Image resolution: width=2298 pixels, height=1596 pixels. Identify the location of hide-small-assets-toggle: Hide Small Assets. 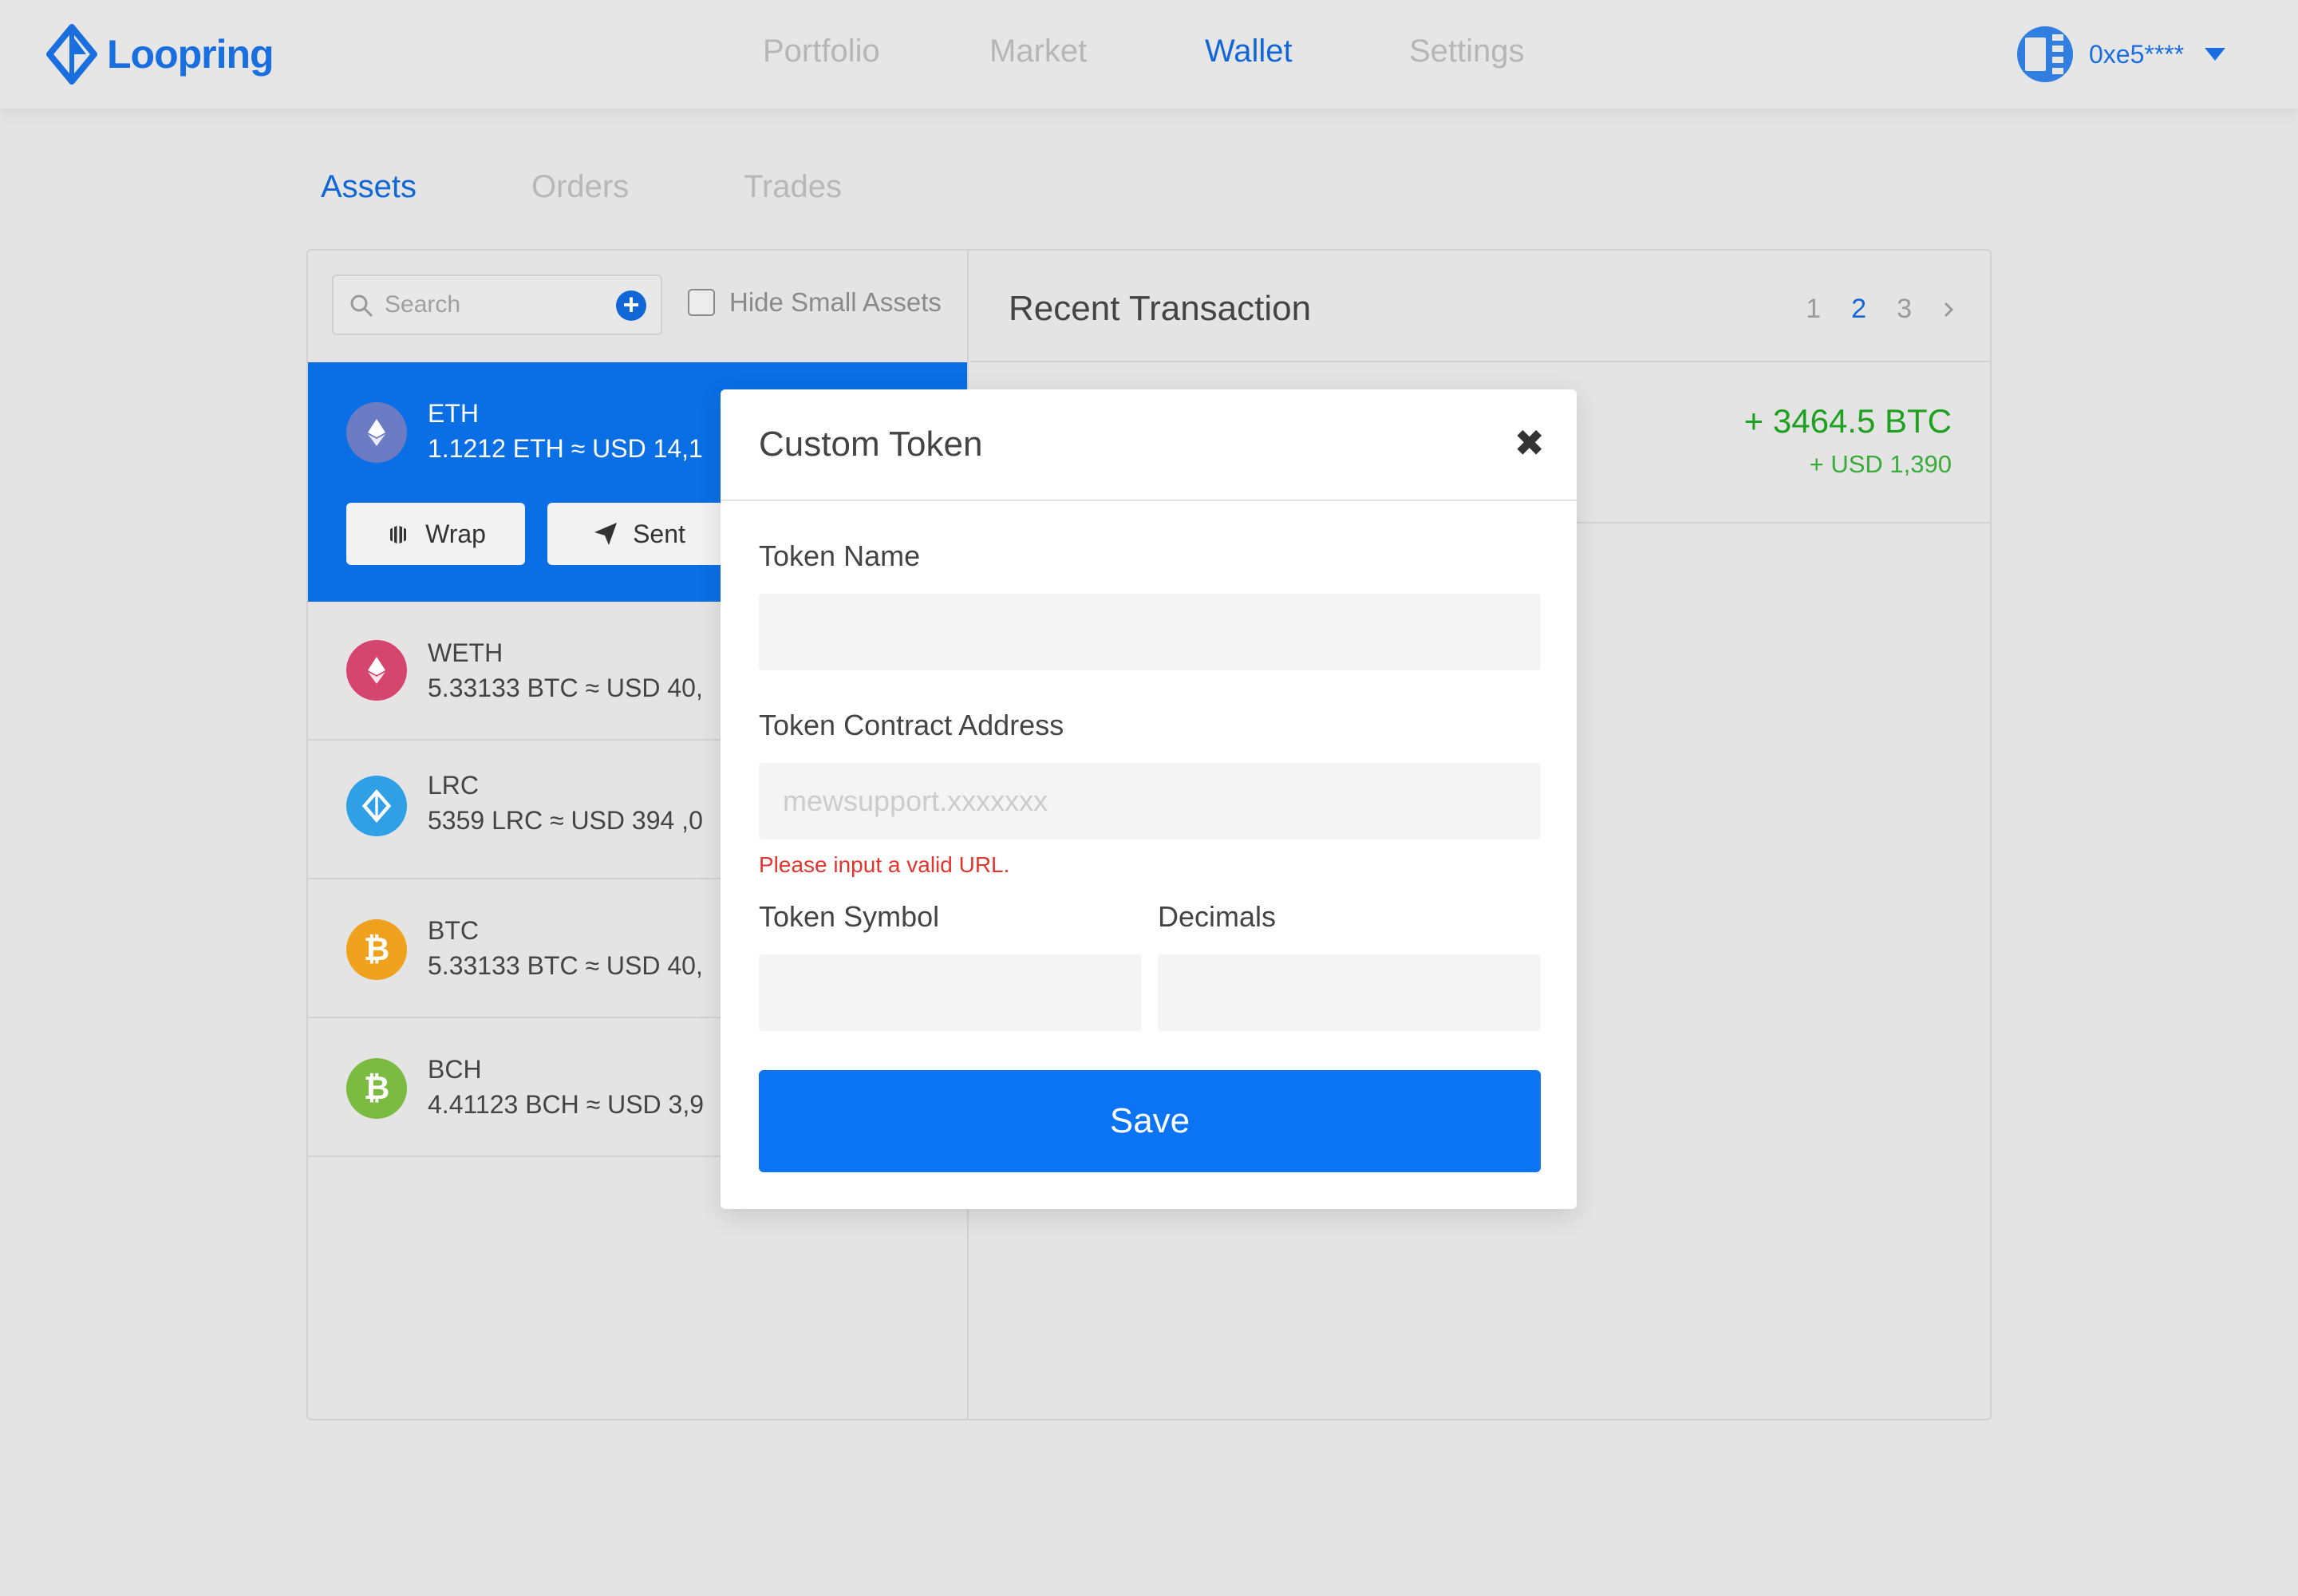
(815, 302).